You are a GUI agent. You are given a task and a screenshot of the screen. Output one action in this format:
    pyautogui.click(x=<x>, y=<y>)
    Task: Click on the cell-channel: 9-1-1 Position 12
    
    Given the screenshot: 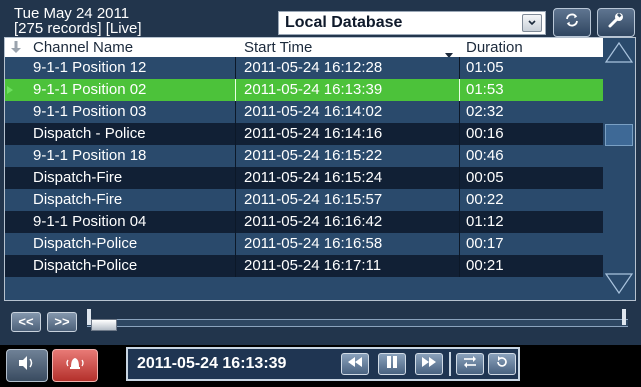 What is the action you would take?
    pyautogui.click(x=90, y=67)
    